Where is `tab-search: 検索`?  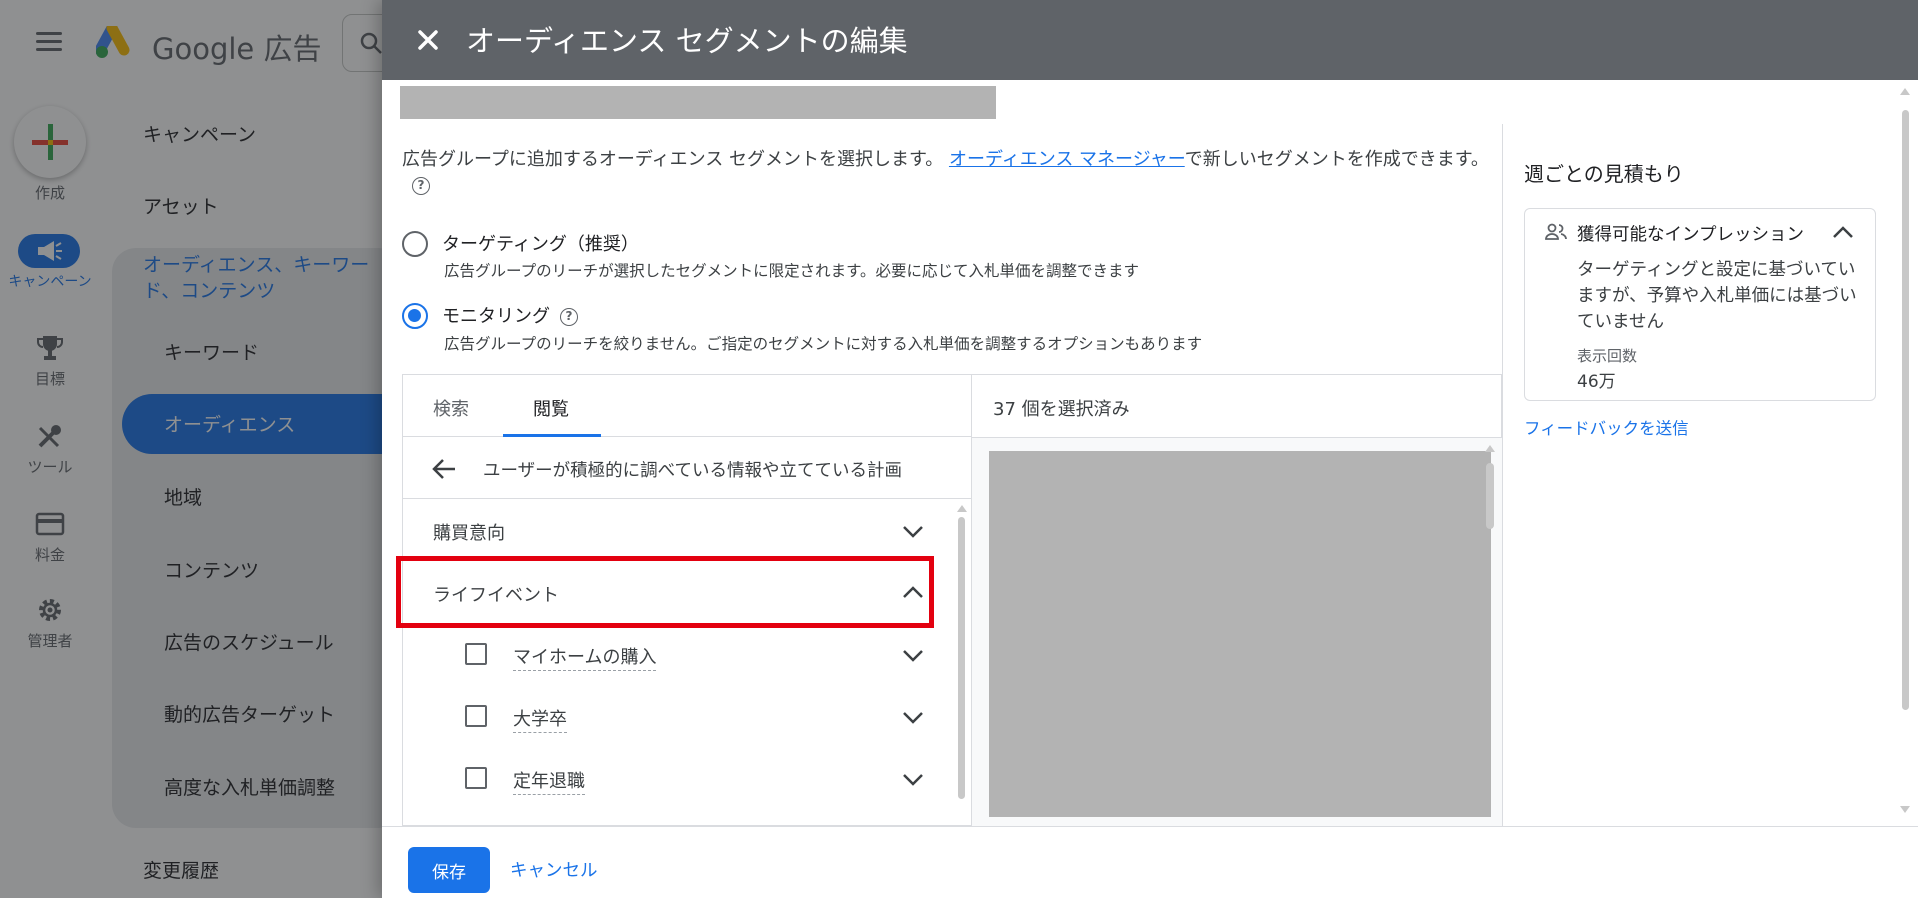
tab-search: 検索 is located at coordinates (451, 408).